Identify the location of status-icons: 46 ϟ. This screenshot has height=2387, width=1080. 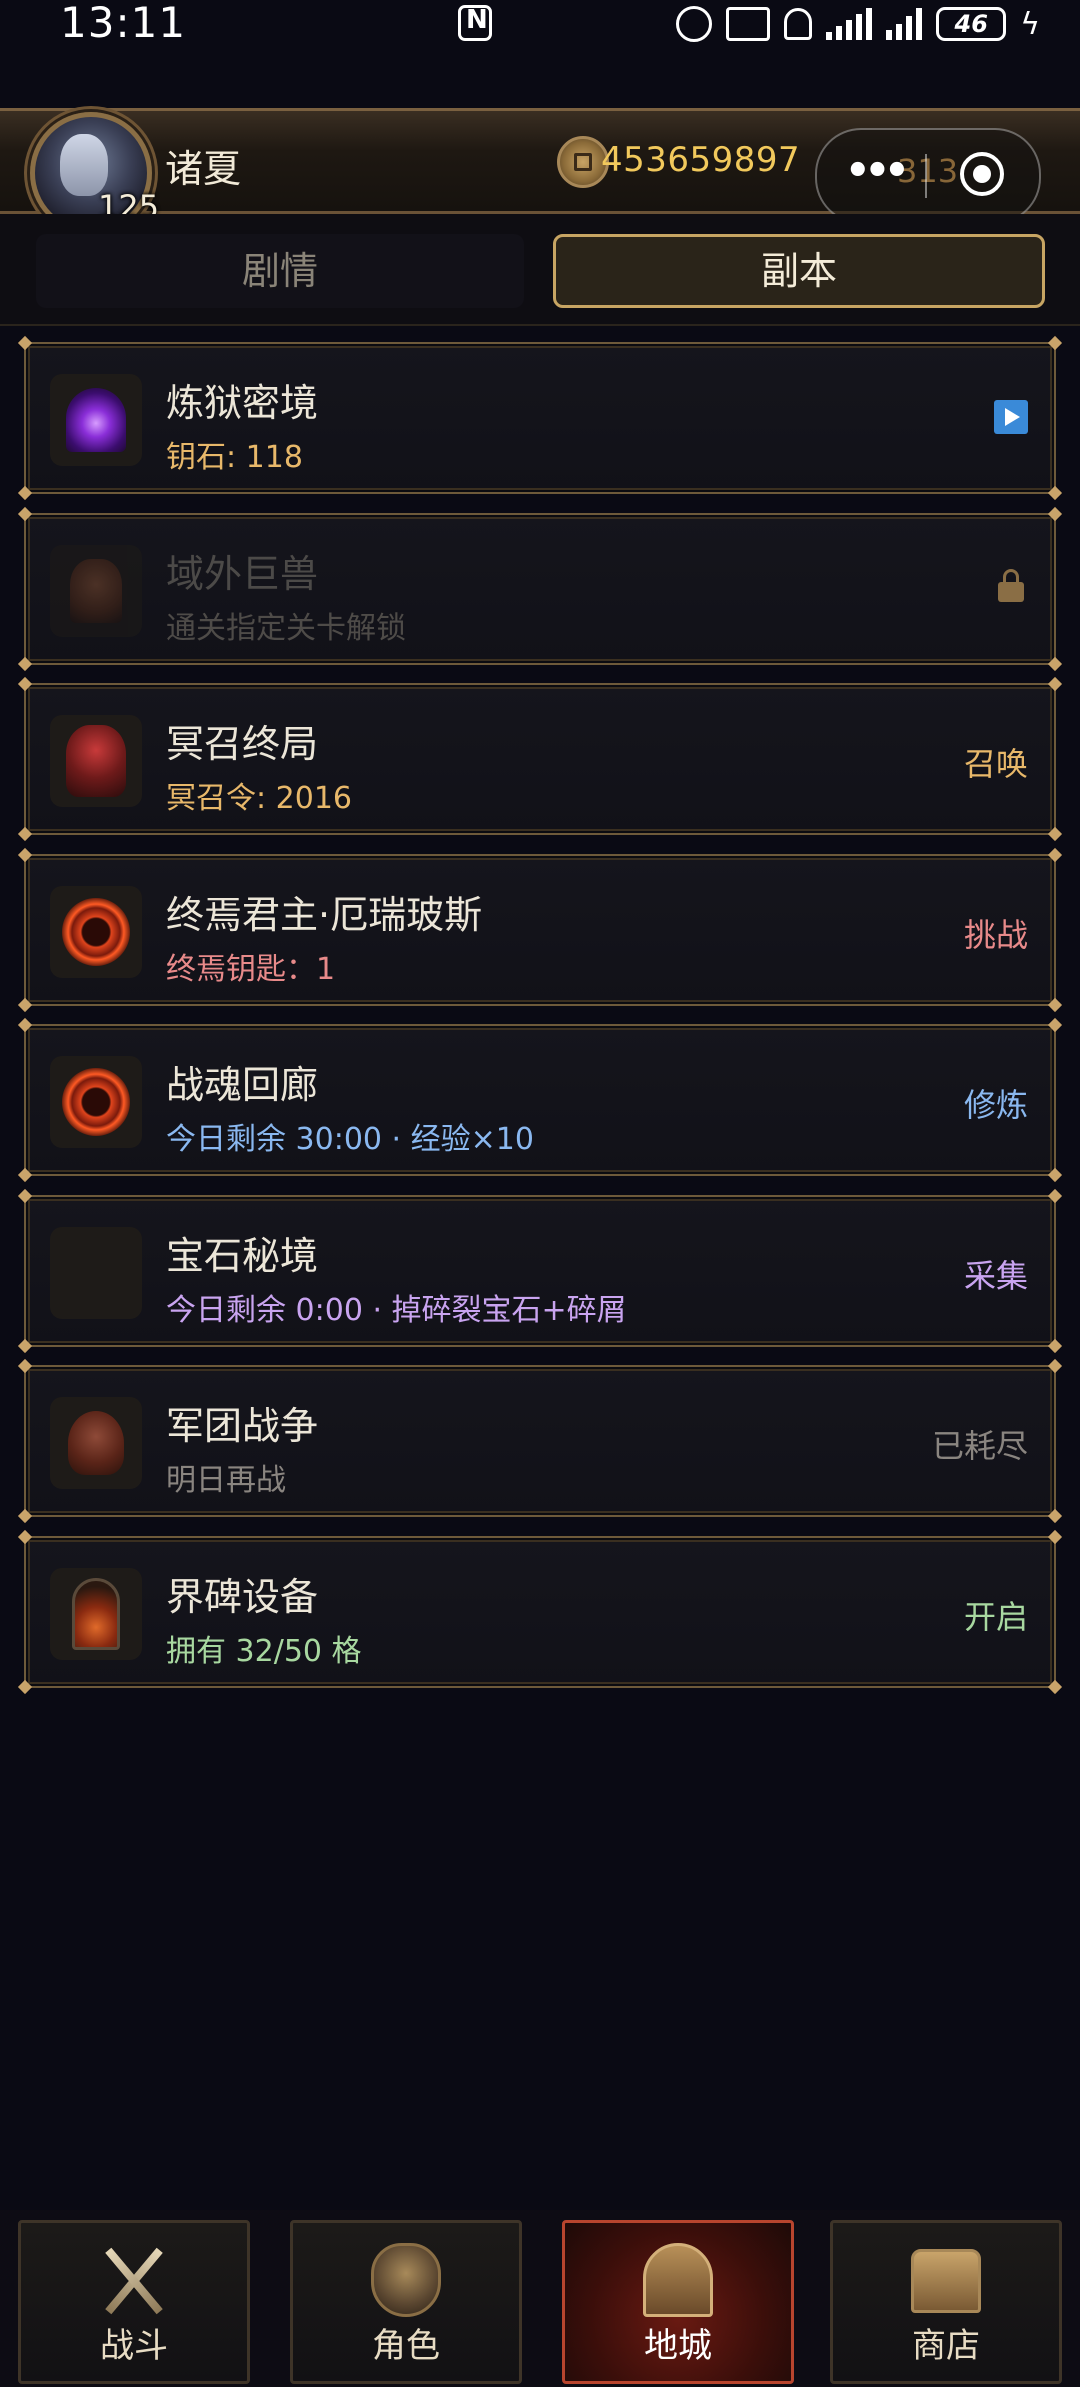
(858, 24).